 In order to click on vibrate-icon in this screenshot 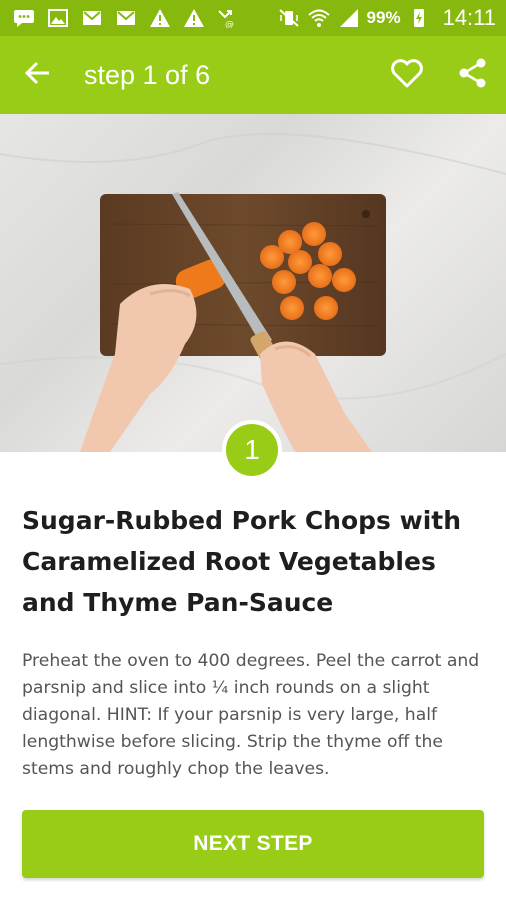, I will do `click(289, 18)`.